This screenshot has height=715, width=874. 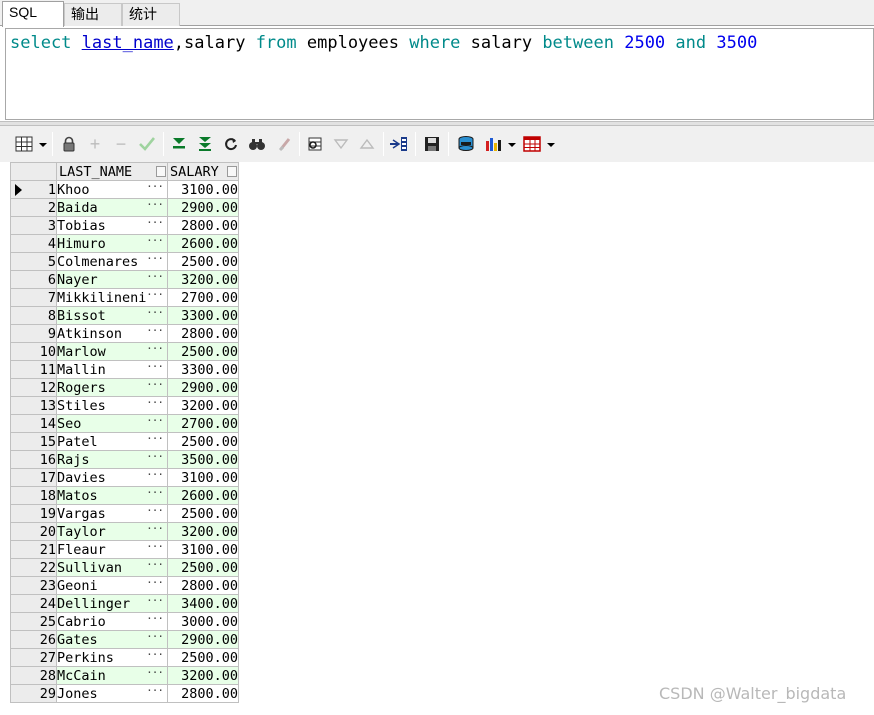 I want to click on table-row: 28 McCain ··· 3200.00, so click(x=124, y=675).